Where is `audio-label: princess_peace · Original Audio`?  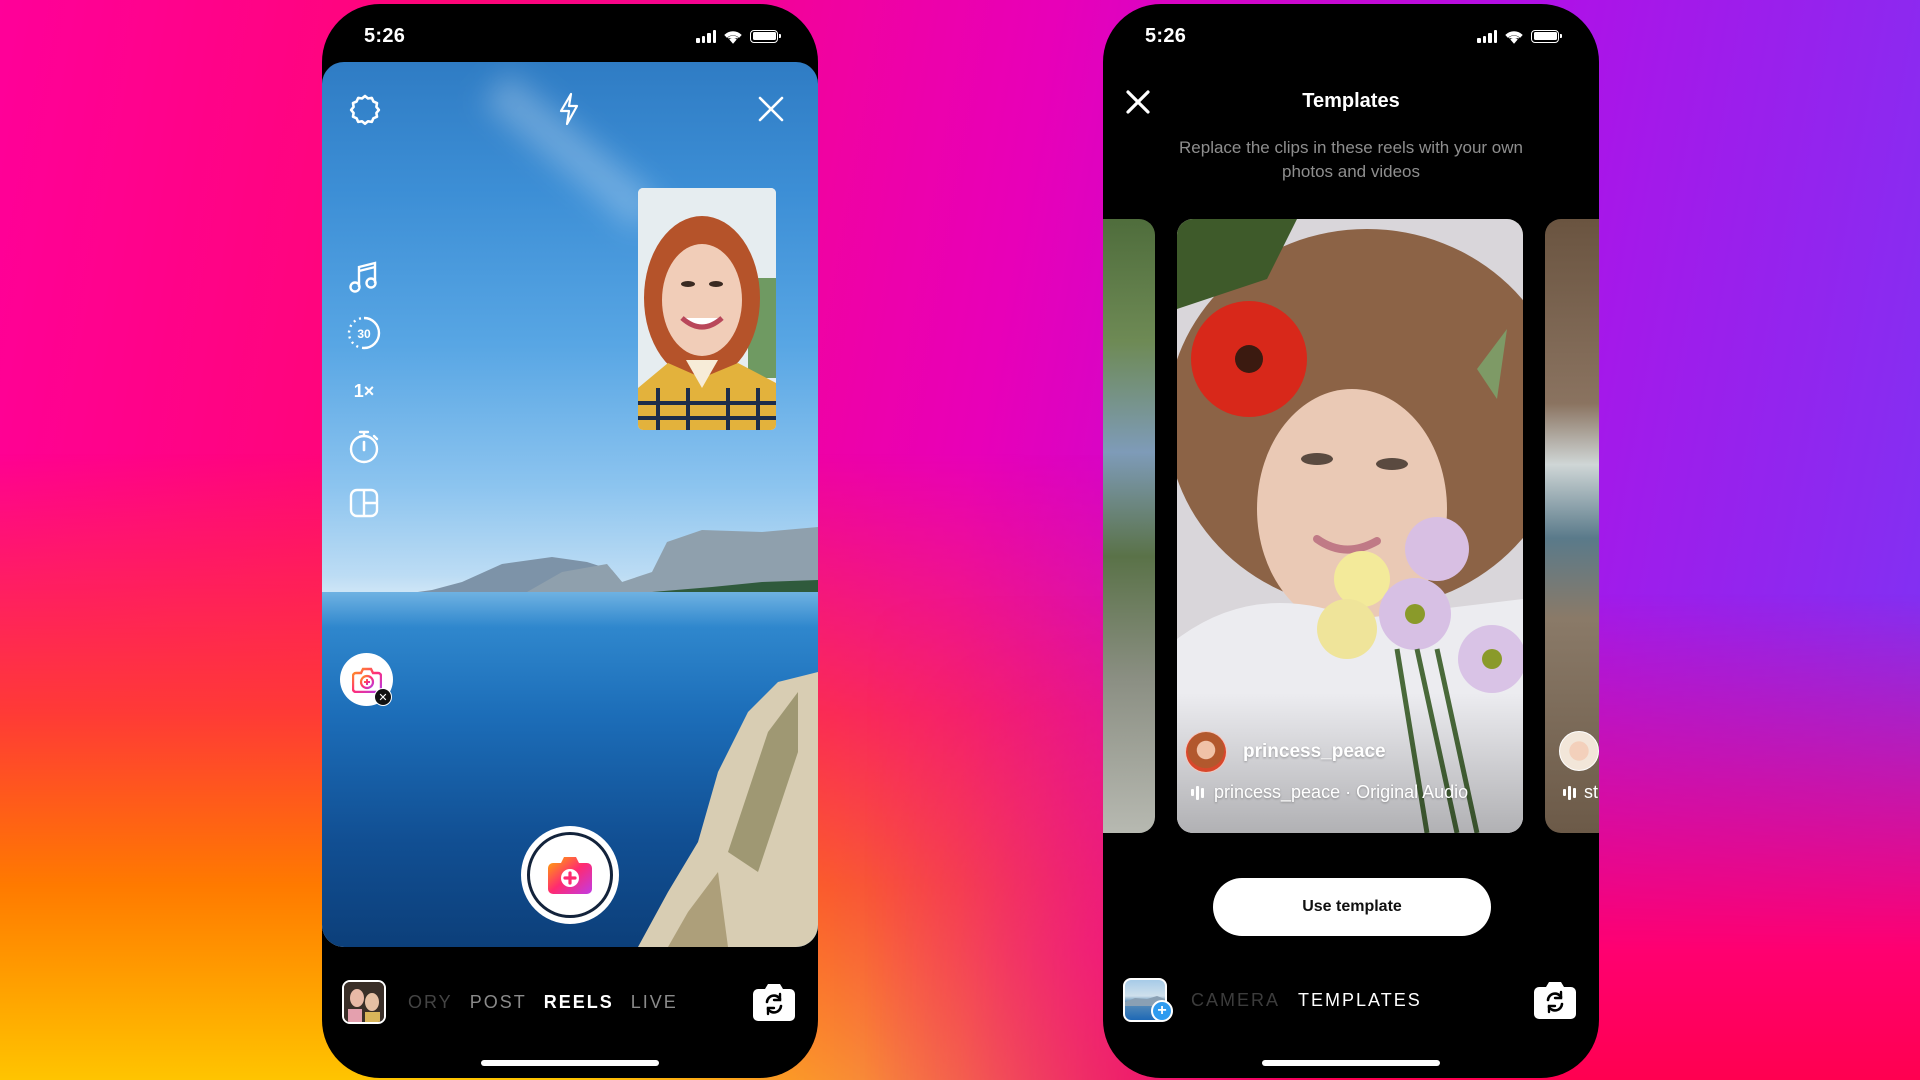
audio-label: princess_peace · Original Audio is located at coordinates (1341, 792).